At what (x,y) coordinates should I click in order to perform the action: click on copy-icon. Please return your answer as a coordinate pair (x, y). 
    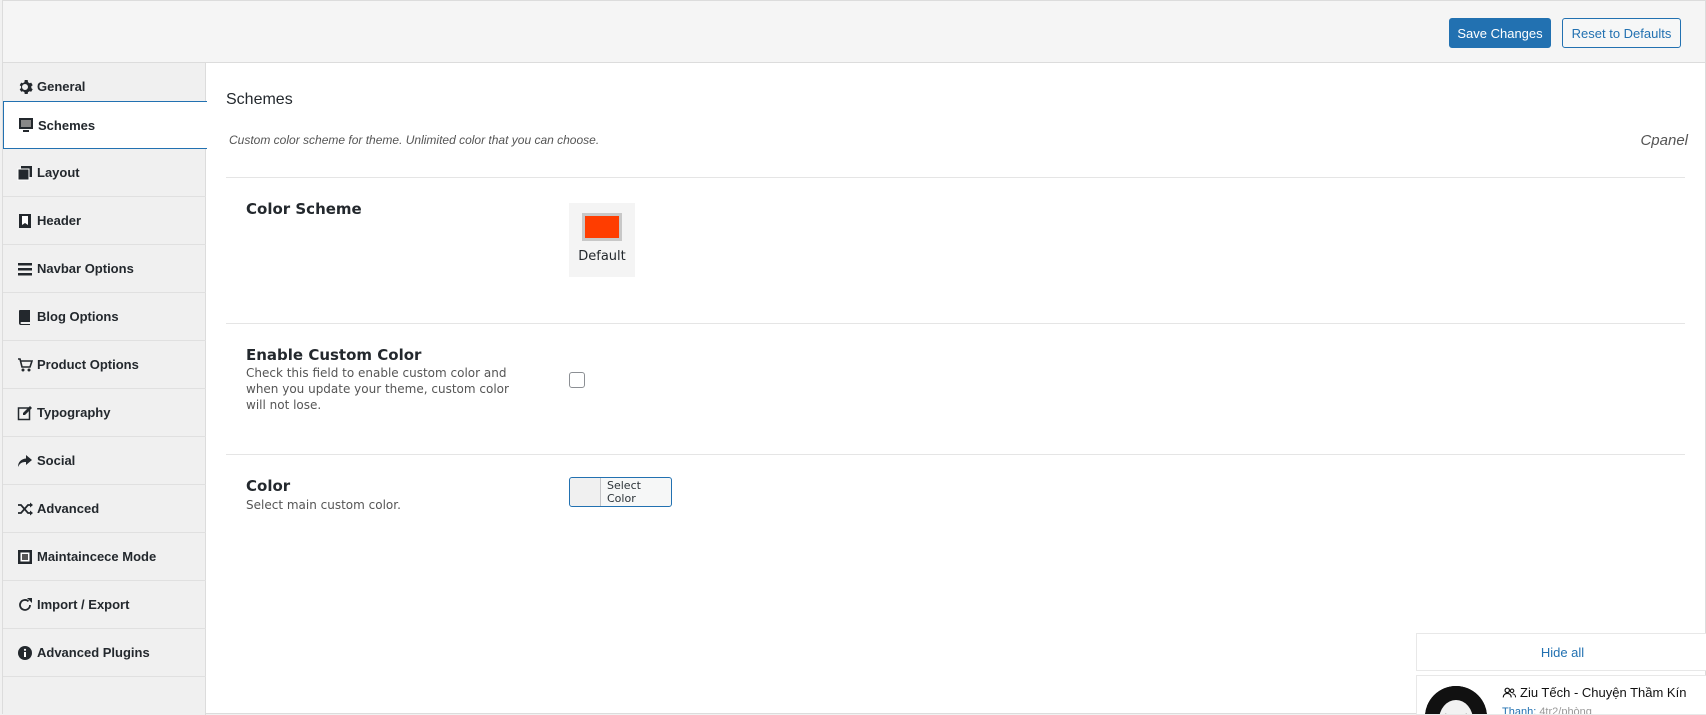
    Looking at the image, I should click on (25, 173).